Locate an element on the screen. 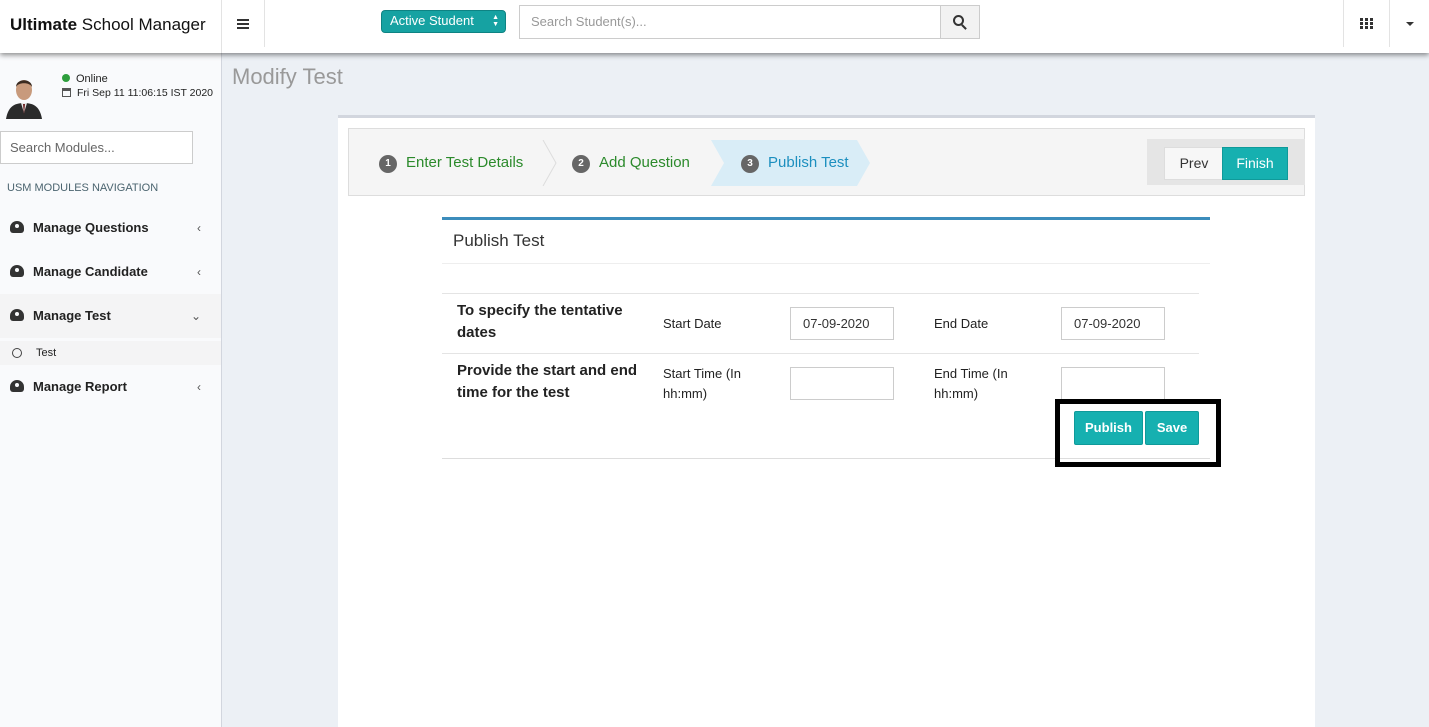 The height and width of the screenshot is (727, 1429). sidebar-item-manage-test: Manage Test ⌄ is located at coordinates (110, 316).